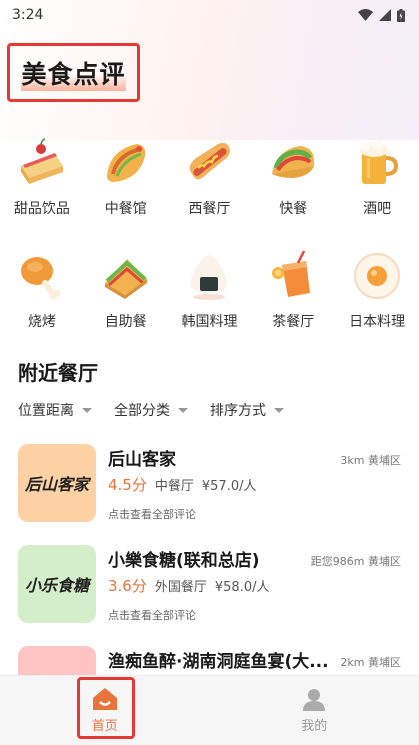  What do you see at coordinates (293, 299) in the screenshot?
I see `category-tea-restaurant: 茶餐厅` at bounding box center [293, 299].